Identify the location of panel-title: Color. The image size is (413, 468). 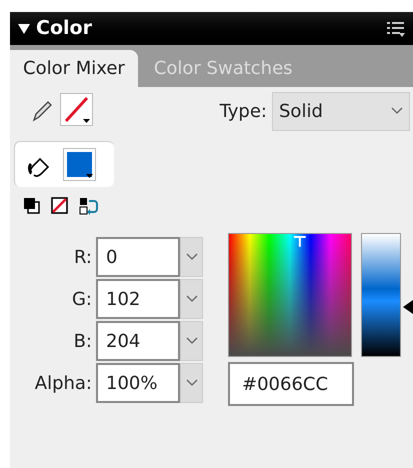
(64, 29).